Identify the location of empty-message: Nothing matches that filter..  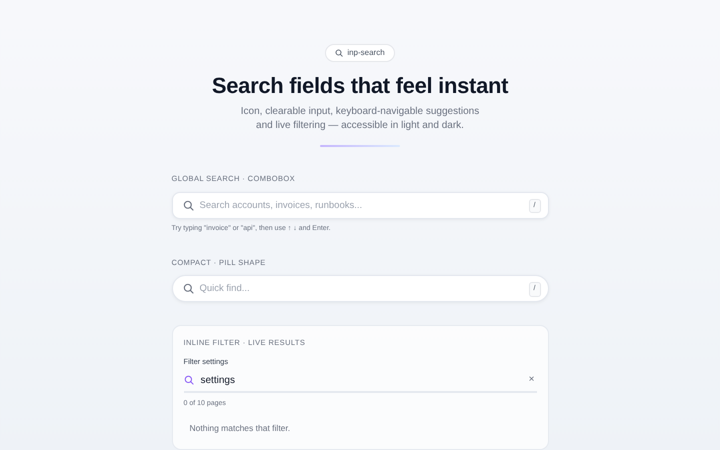
(241, 429).